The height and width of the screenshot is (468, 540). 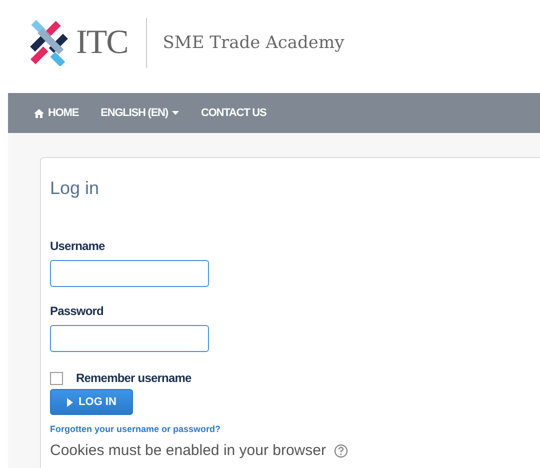 I want to click on nav-link: CONTACT US, so click(x=233, y=113).